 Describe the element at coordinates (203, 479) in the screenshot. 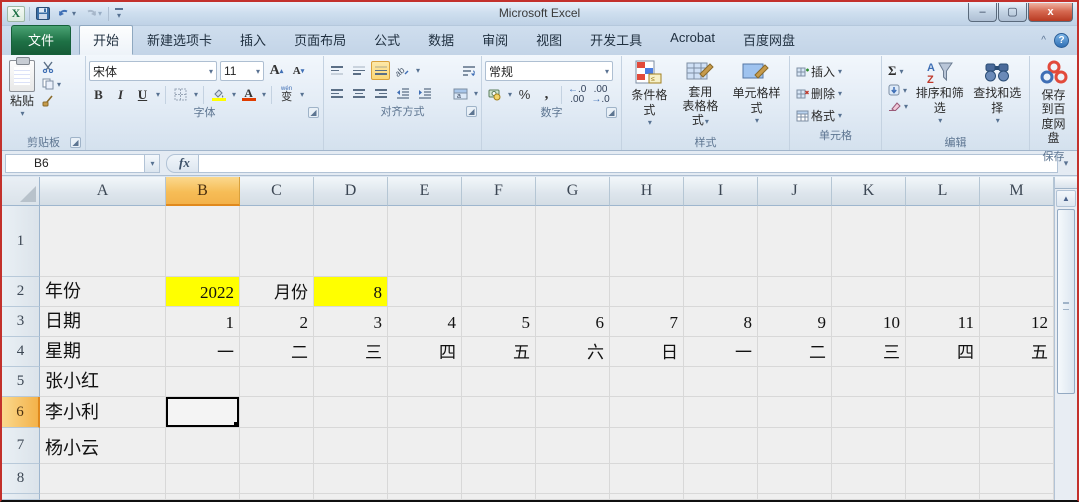

I see `cell-B8` at that location.